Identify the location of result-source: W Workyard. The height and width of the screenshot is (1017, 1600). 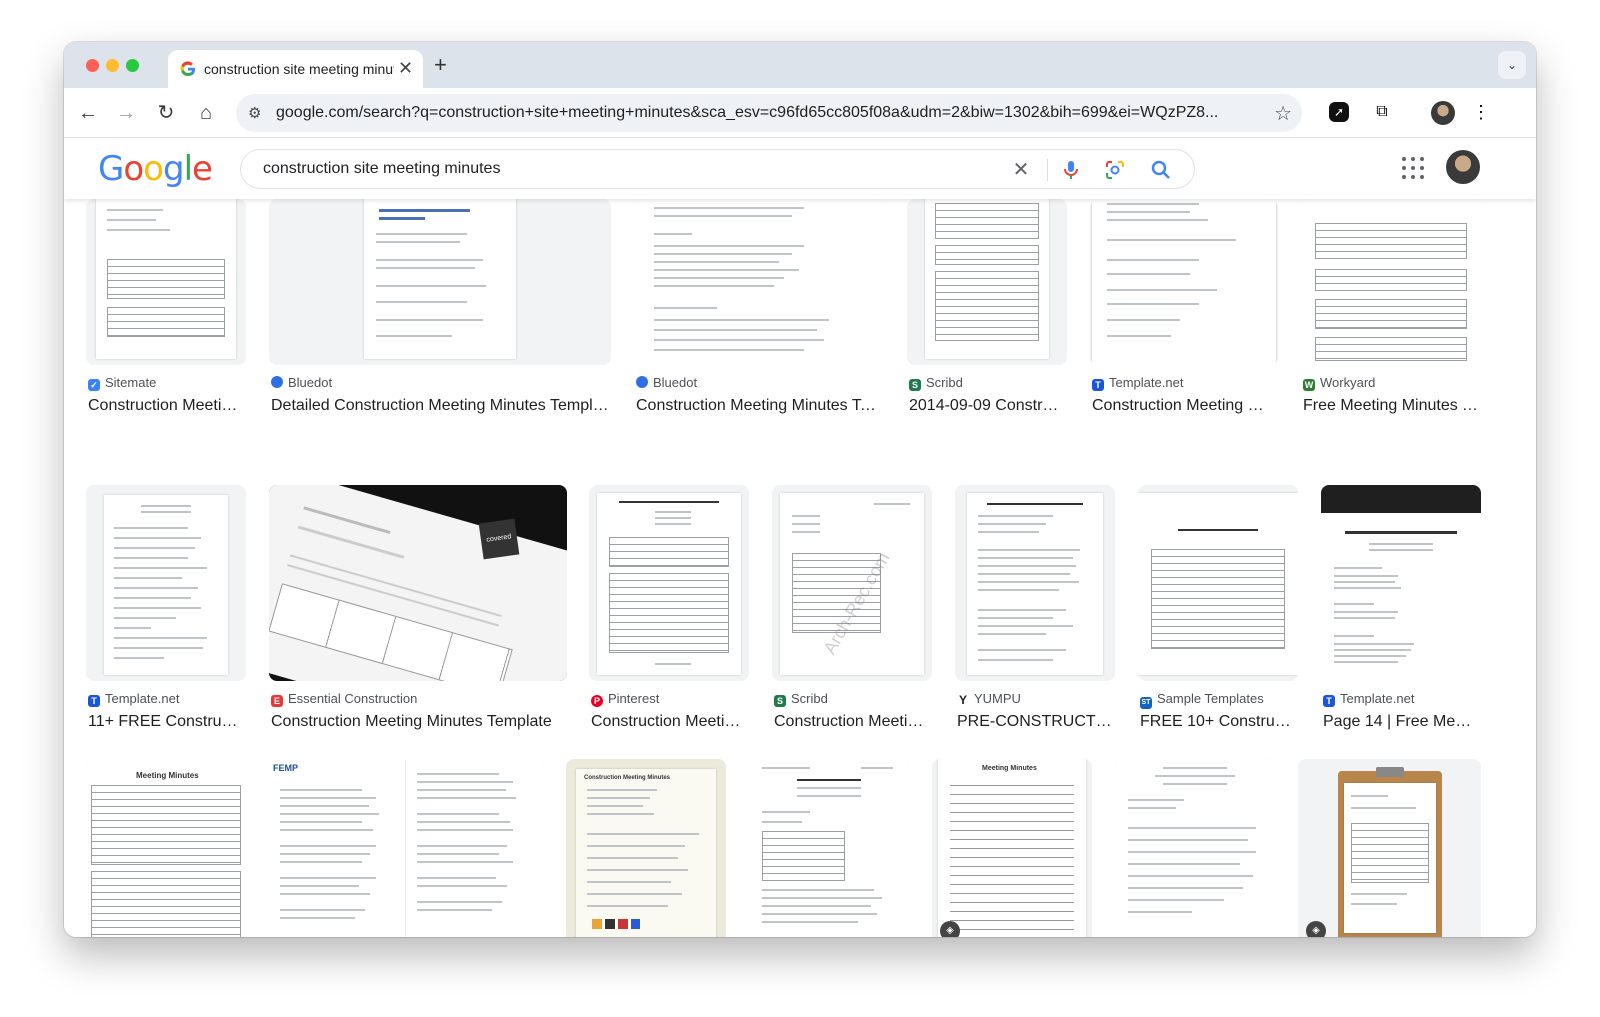
(1339, 383).